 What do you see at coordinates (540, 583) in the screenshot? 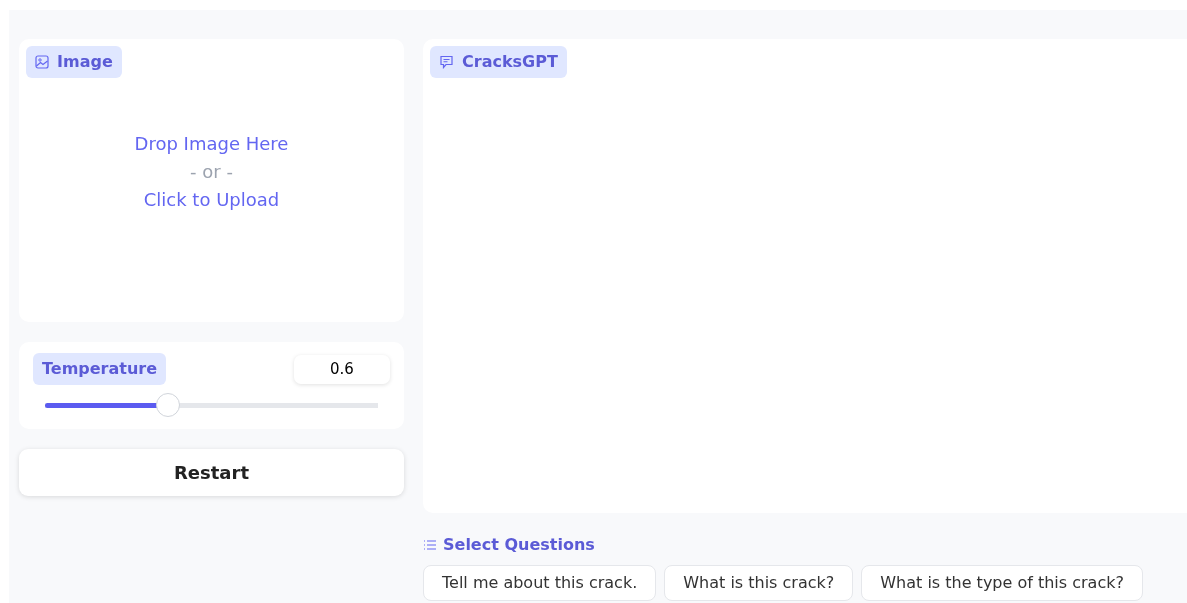
I see `question-button: Tell me about this crack.` at bounding box center [540, 583].